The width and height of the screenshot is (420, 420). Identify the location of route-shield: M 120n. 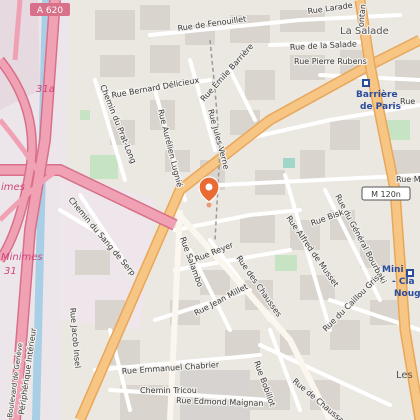
(386, 193).